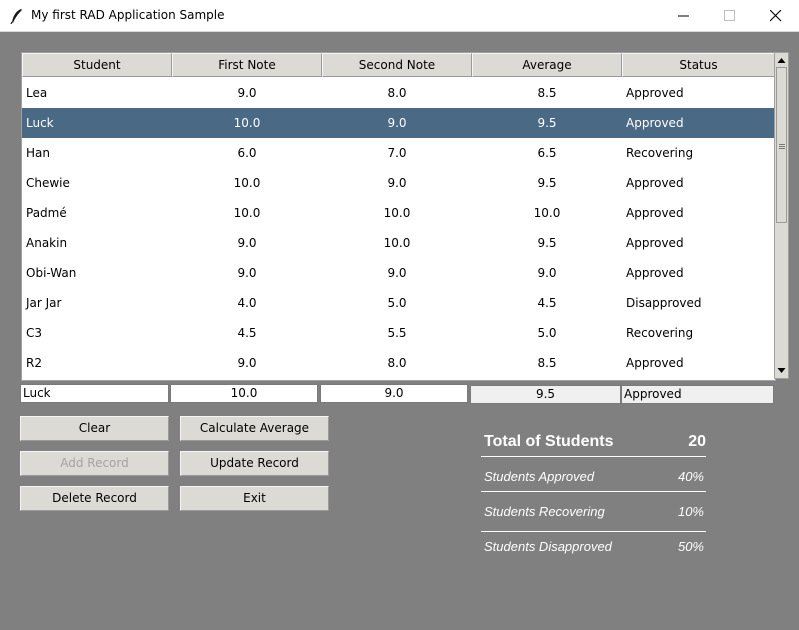 The height and width of the screenshot is (630, 799). I want to click on clear-button: Clear, so click(94, 428).